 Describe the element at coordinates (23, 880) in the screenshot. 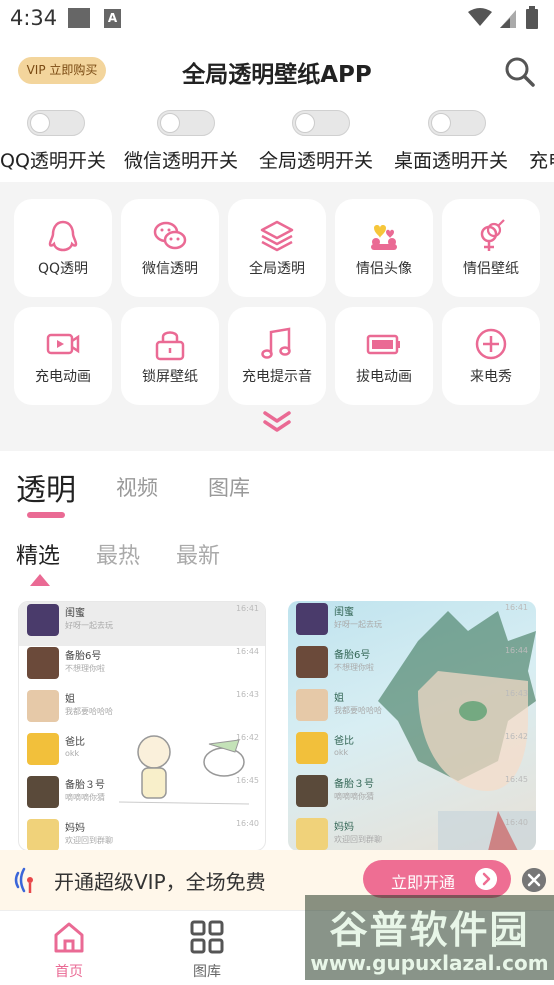

I see `vip-signal-icon` at that location.